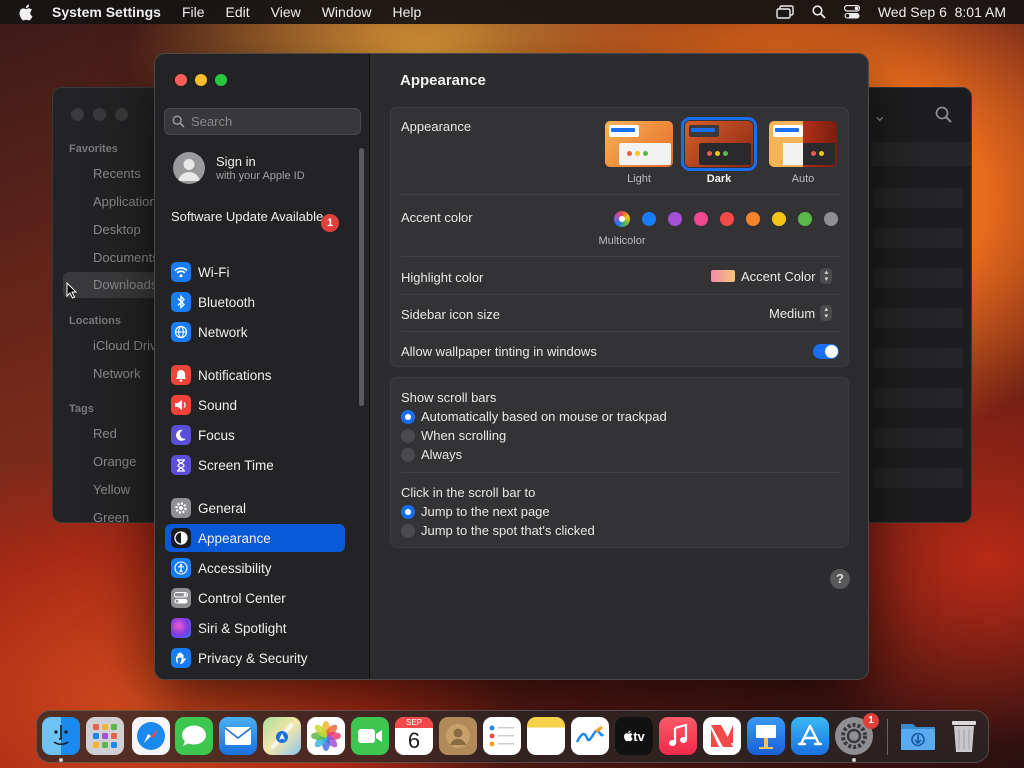 The height and width of the screenshot is (768, 1024). Describe the element at coordinates (61, 736) in the screenshot. I see `finder-icon` at that location.